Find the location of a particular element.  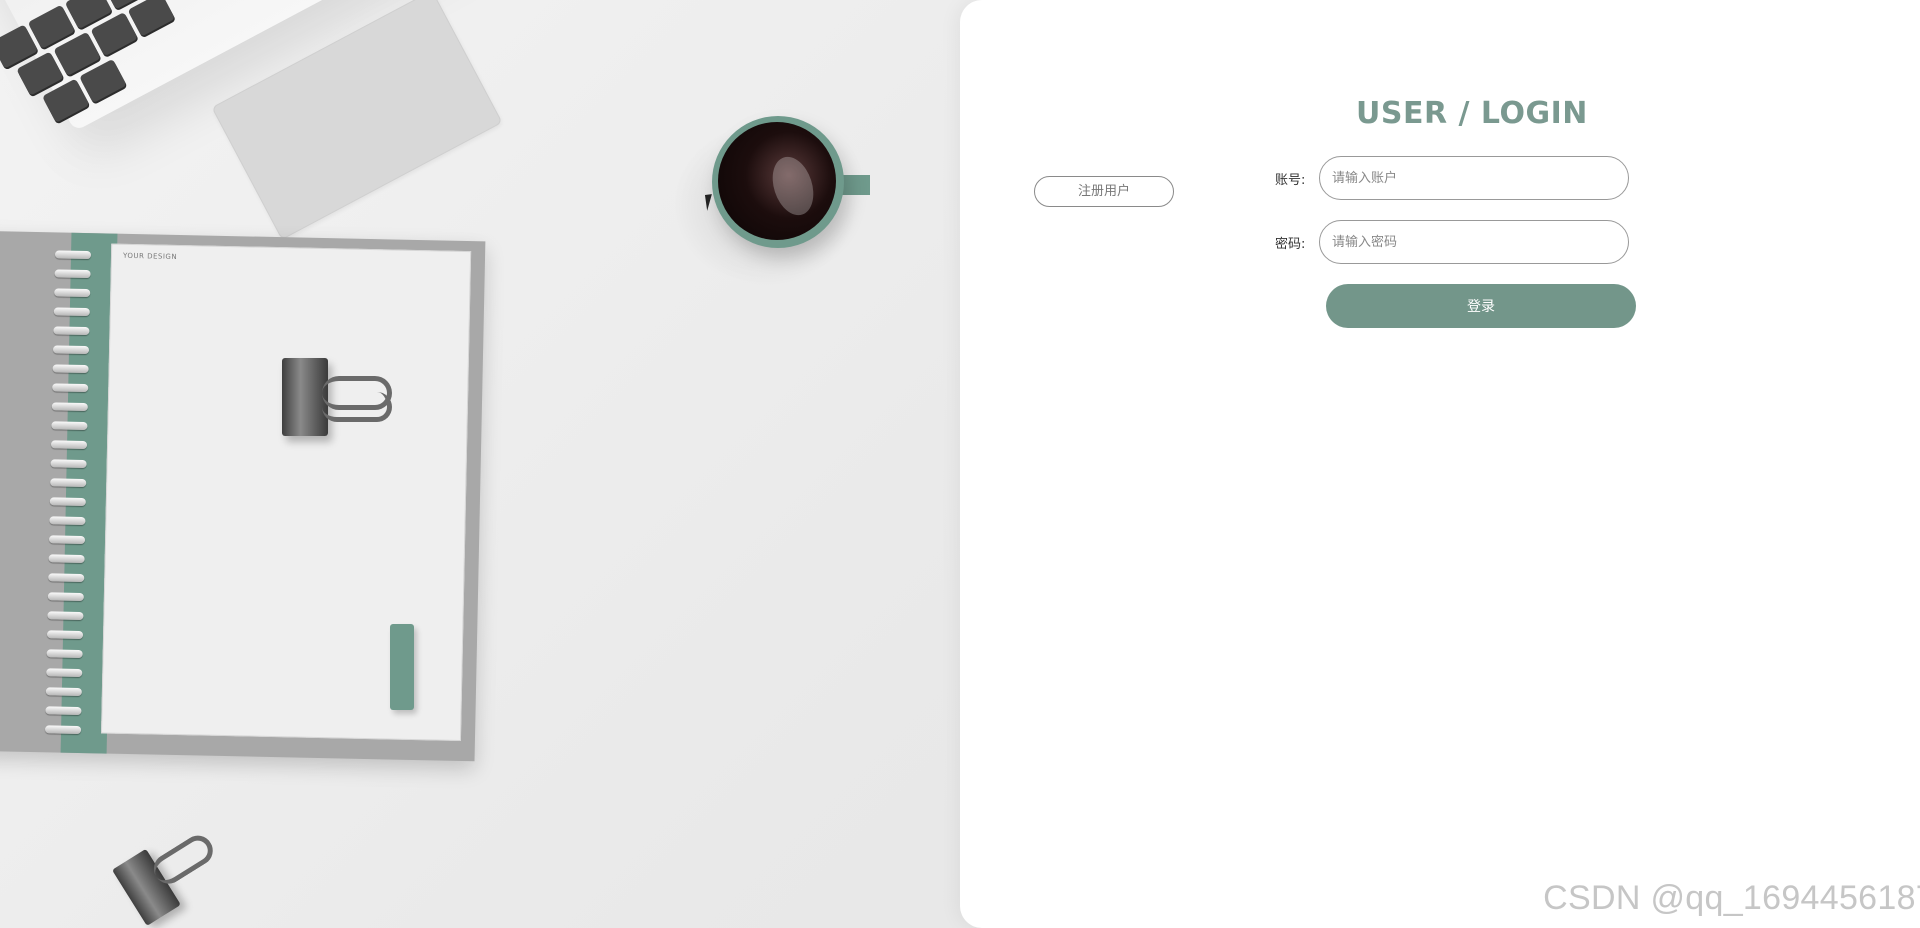

coffee-cup-handle is located at coordinates (855, 185).